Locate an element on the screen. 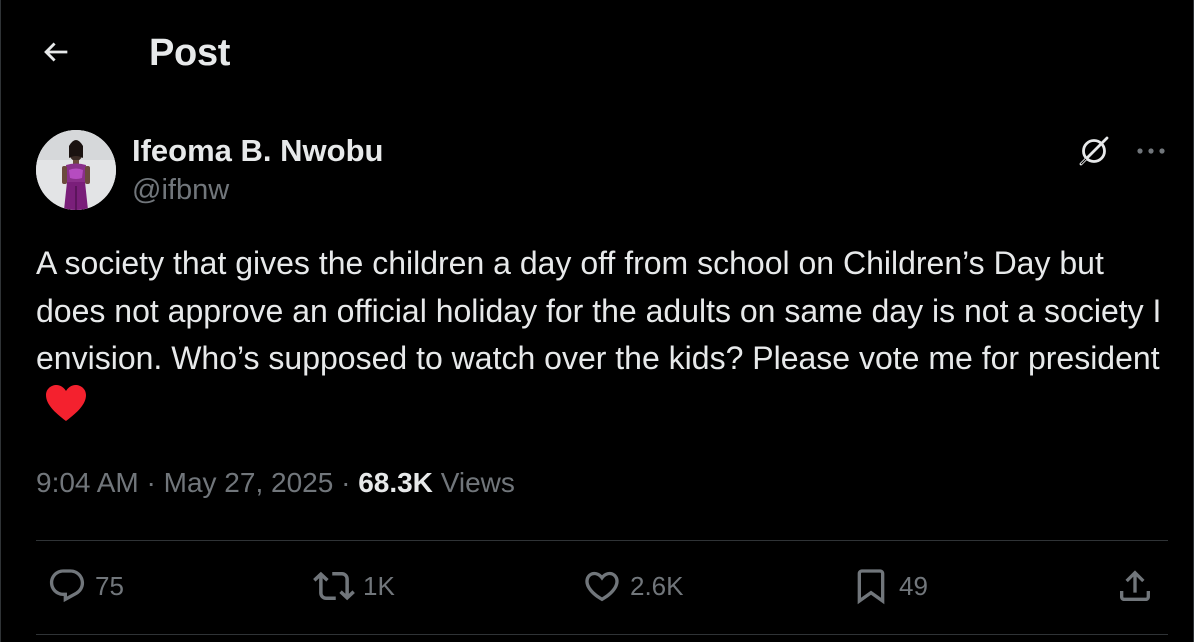 Image resolution: width=1194 pixels, height=642 pixels. grok-icon is located at coordinates (1094, 151).